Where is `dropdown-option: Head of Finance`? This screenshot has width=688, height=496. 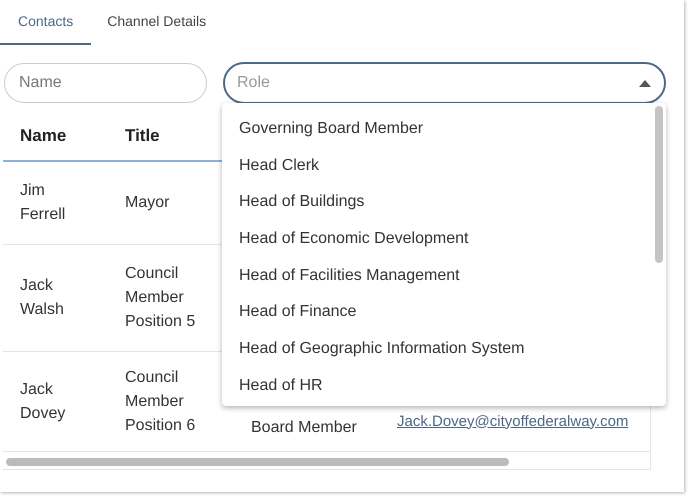 dropdown-option: Head of Finance is located at coordinates (444, 319).